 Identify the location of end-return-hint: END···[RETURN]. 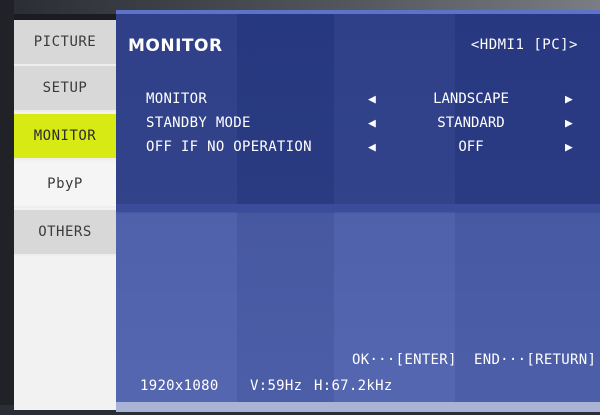
(535, 360).